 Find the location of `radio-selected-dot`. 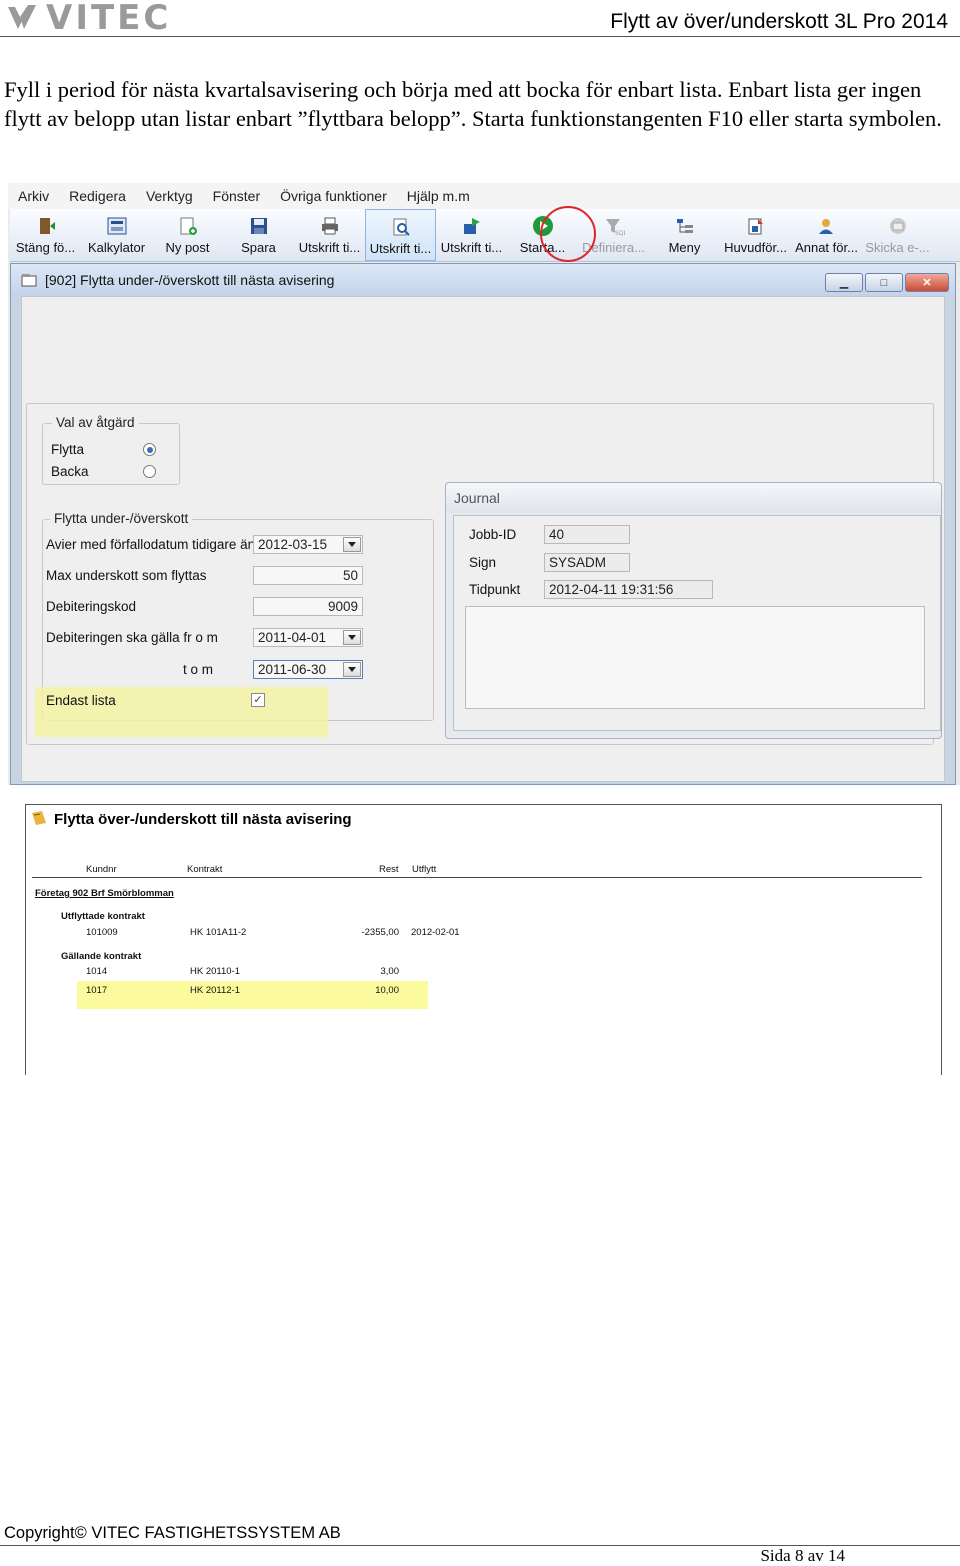

radio-selected-dot is located at coordinates (149, 449).